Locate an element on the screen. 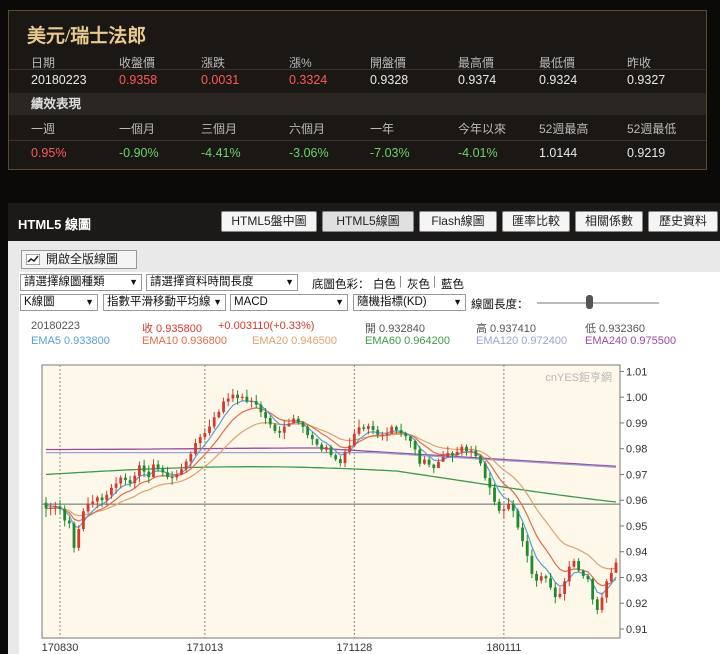 This screenshot has height=654, width=720. y-tick-label: 0.93 is located at coordinates (636, 578).